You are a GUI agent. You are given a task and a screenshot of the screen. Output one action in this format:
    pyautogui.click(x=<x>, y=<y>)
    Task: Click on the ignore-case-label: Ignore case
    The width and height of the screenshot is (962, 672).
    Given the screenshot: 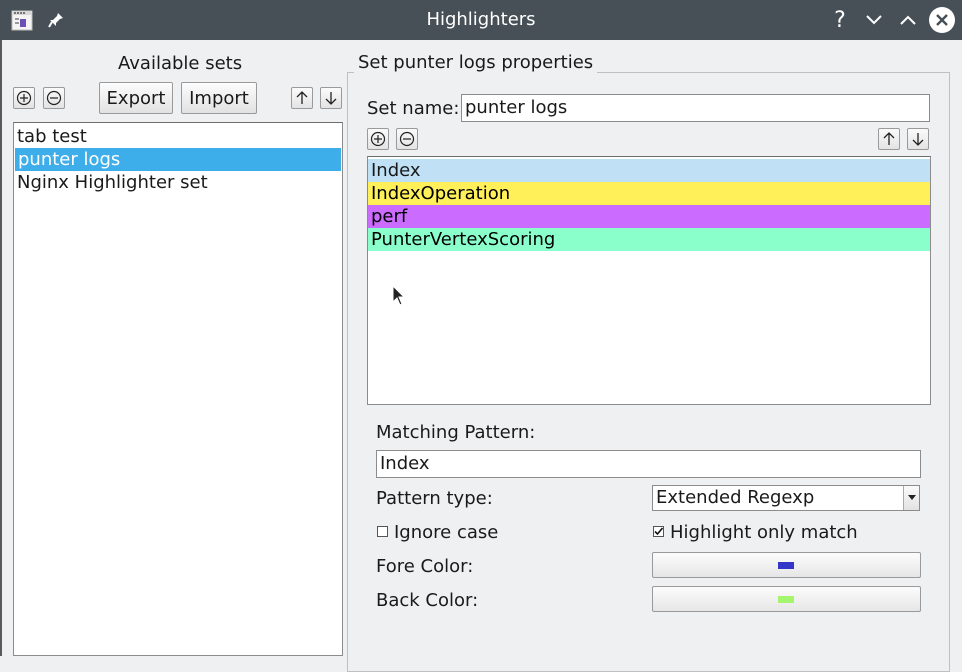 What is the action you would take?
    pyautogui.click(x=446, y=532)
    